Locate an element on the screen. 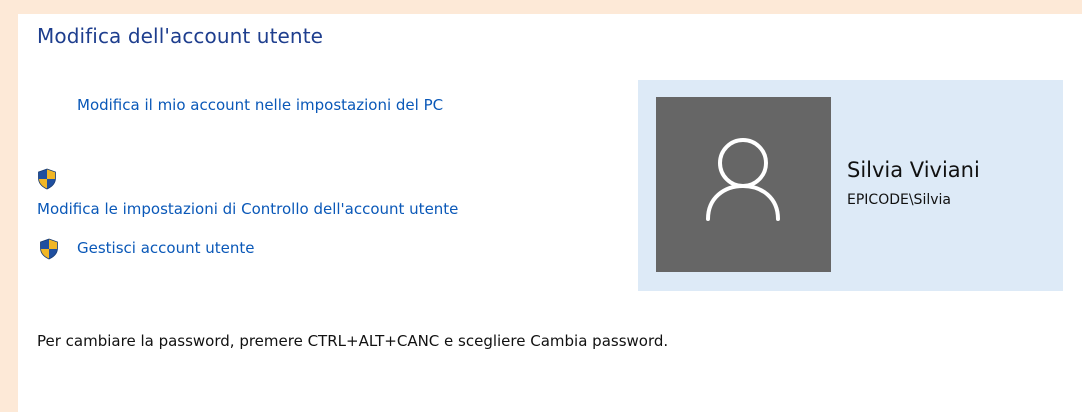 This screenshot has height=412, width=1082. page-title: Modifica dell'account utente is located at coordinates (180, 36).